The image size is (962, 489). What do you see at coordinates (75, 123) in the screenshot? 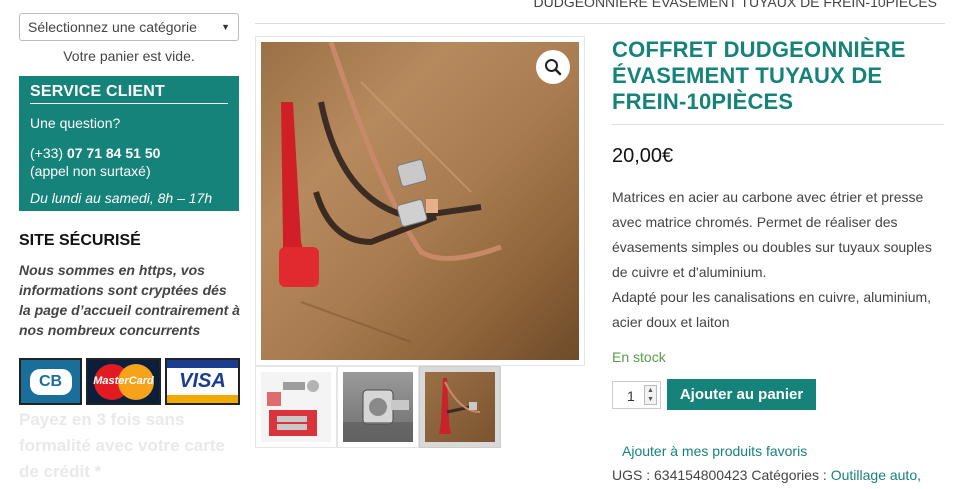
I see `service-question: Une question?` at bounding box center [75, 123].